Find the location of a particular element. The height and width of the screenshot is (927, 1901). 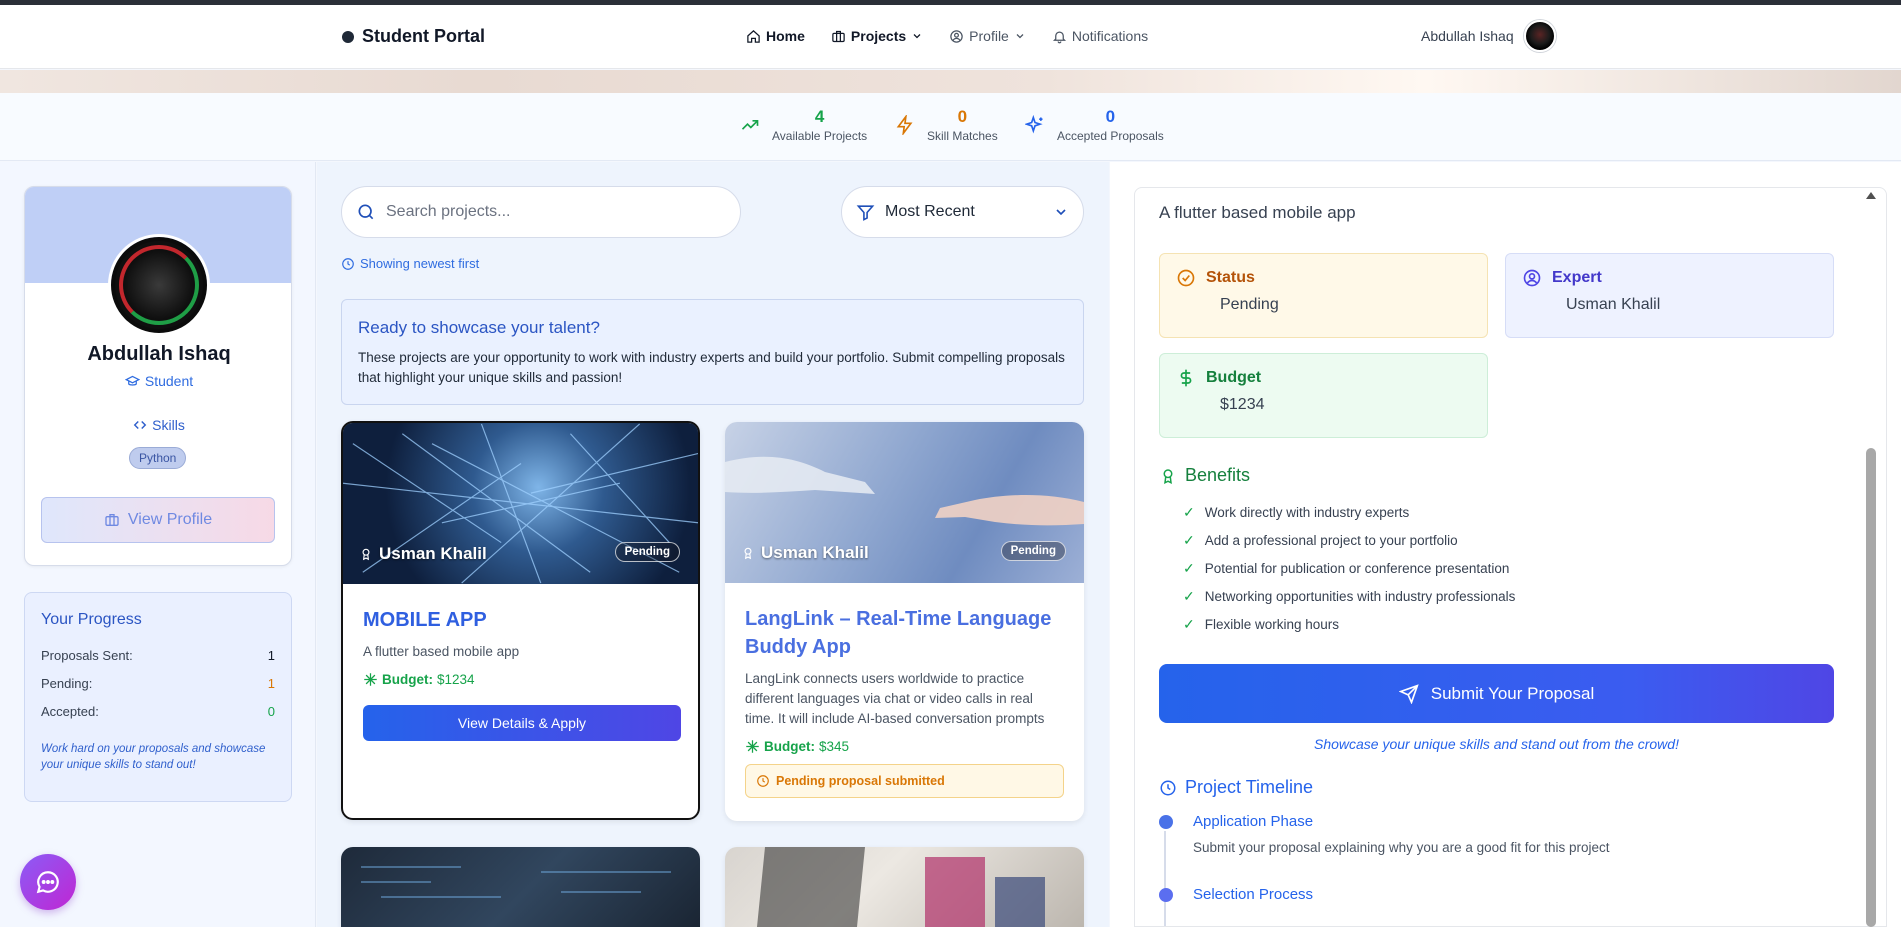

clock-icon is located at coordinates (763, 781).